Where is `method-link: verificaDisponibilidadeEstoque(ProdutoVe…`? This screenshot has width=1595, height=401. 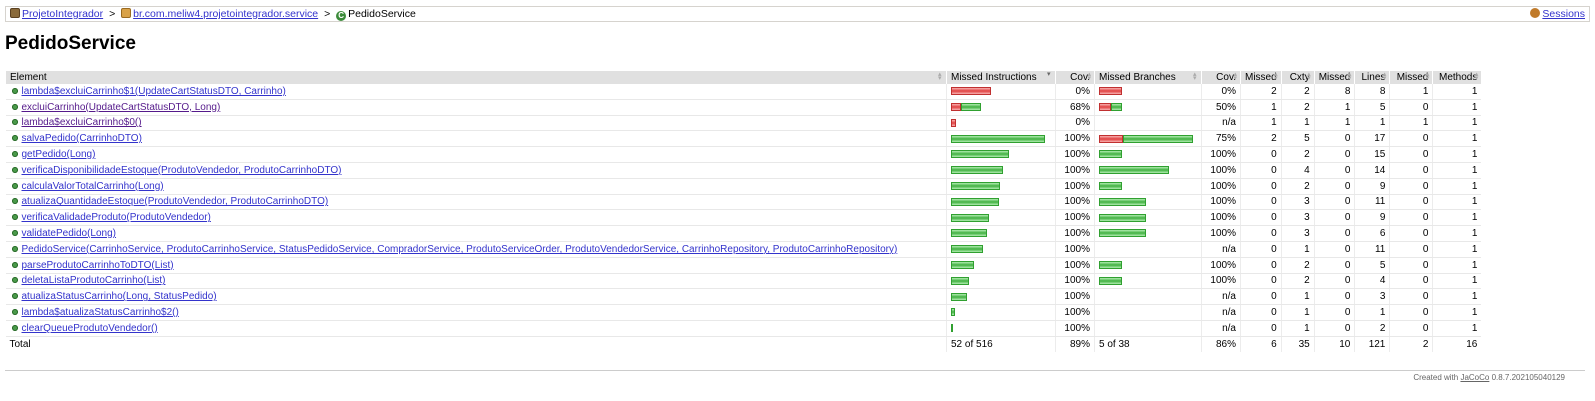
method-link: verificaDisponibilidadeEstoque(ProdutoVe… is located at coordinates (182, 170).